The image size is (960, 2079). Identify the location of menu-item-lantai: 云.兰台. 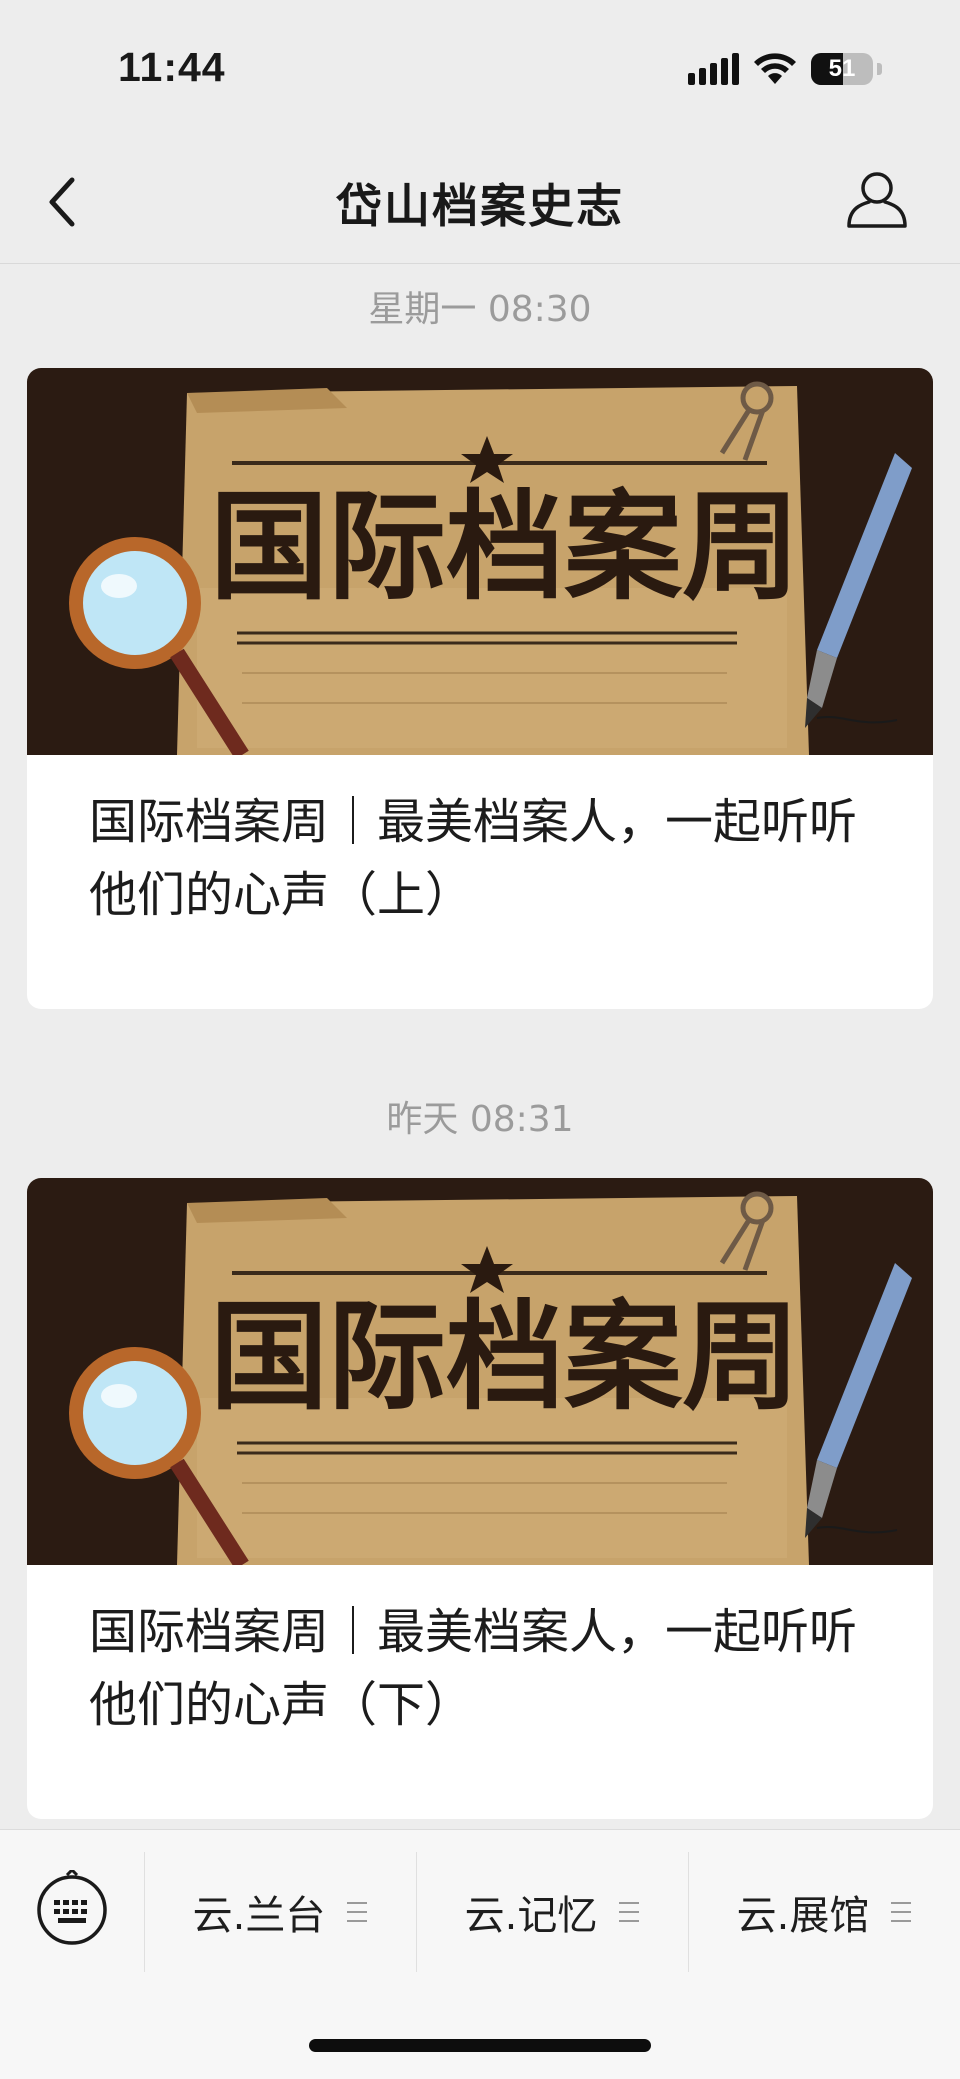
(280, 1912).